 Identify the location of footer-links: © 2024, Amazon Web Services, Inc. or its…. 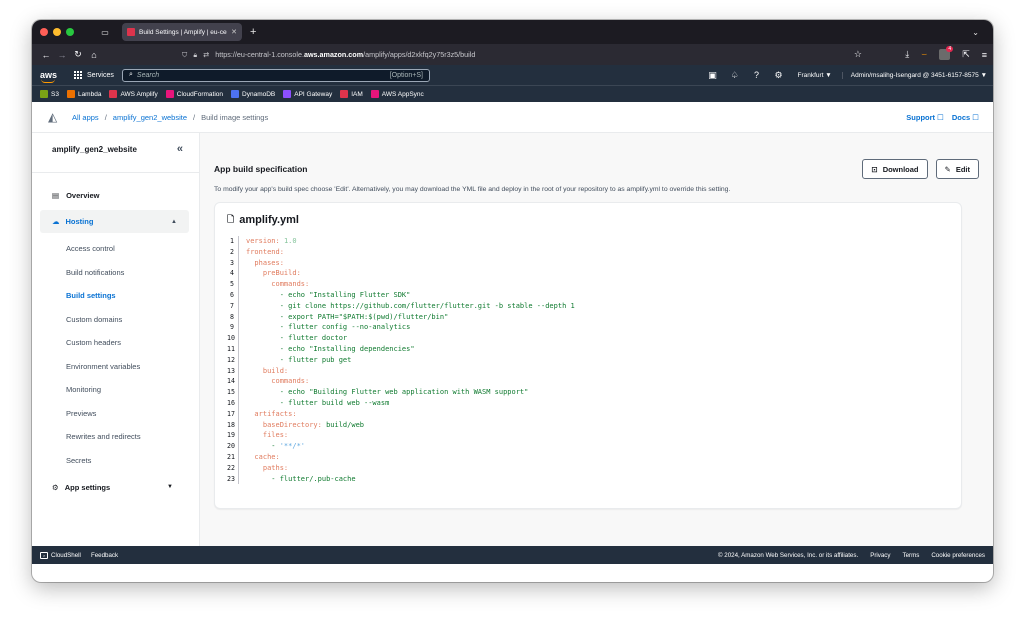
(851, 555).